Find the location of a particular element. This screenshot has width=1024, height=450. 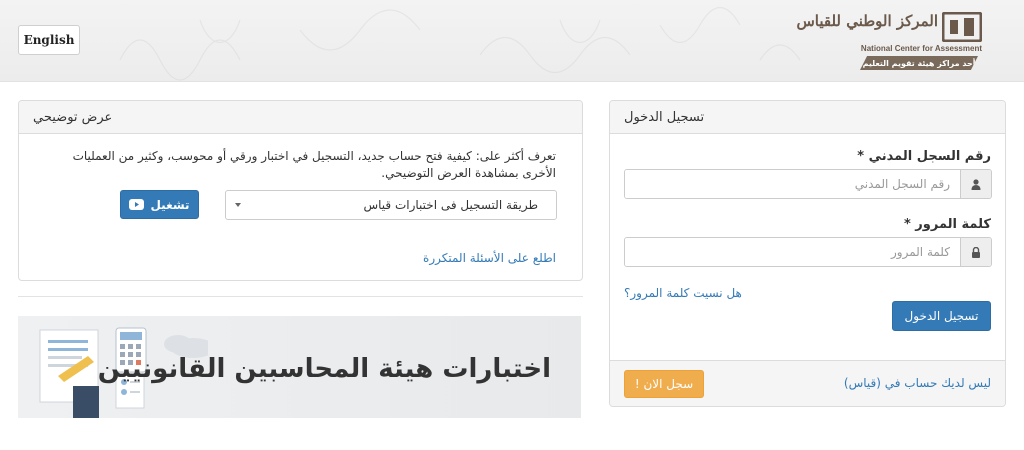

login-title: تسجيل الدخول is located at coordinates (664, 117).